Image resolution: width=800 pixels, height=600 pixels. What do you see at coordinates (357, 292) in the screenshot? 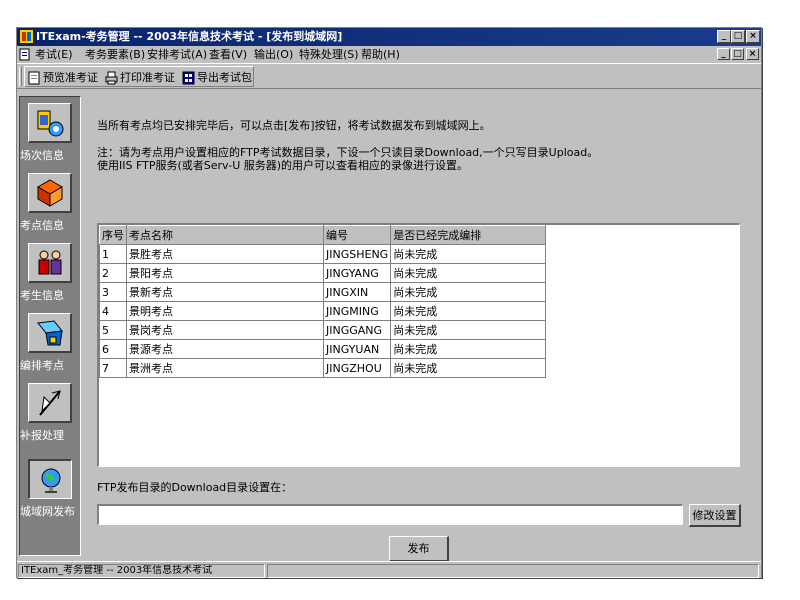
I see `cell-code: JINGXIN` at bounding box center [357, 292].